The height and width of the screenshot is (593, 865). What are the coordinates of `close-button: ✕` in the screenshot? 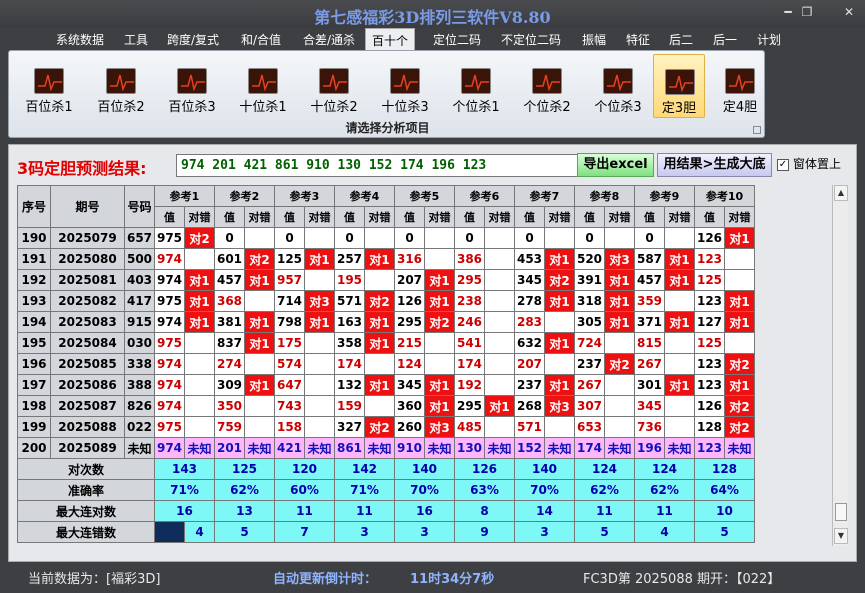 It's located at (849, 12).